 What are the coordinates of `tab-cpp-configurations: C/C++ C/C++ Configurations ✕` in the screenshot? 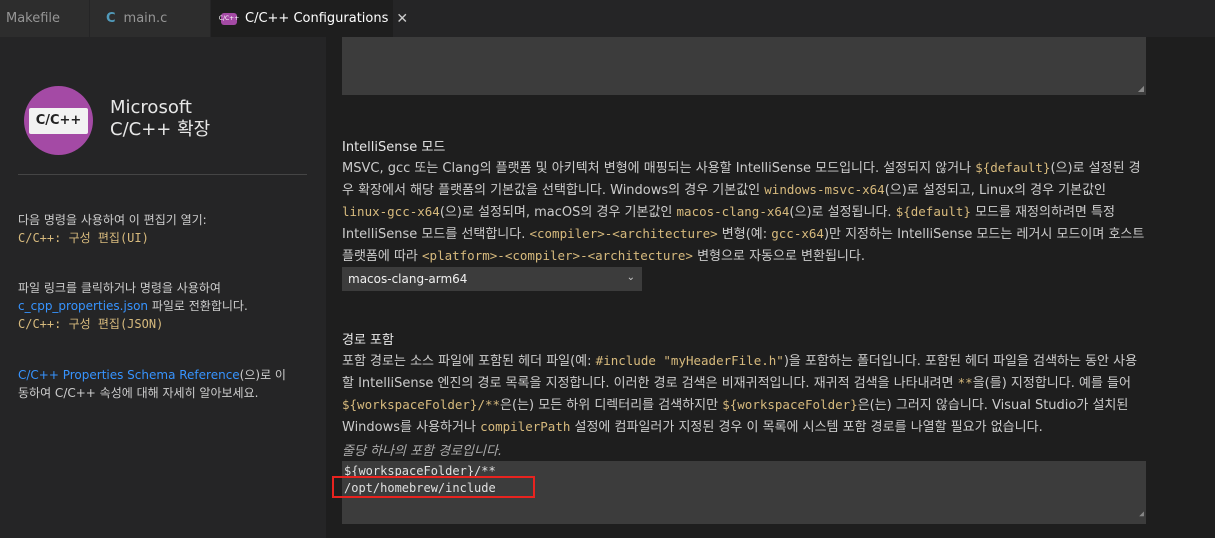 It's located at (309, 18).